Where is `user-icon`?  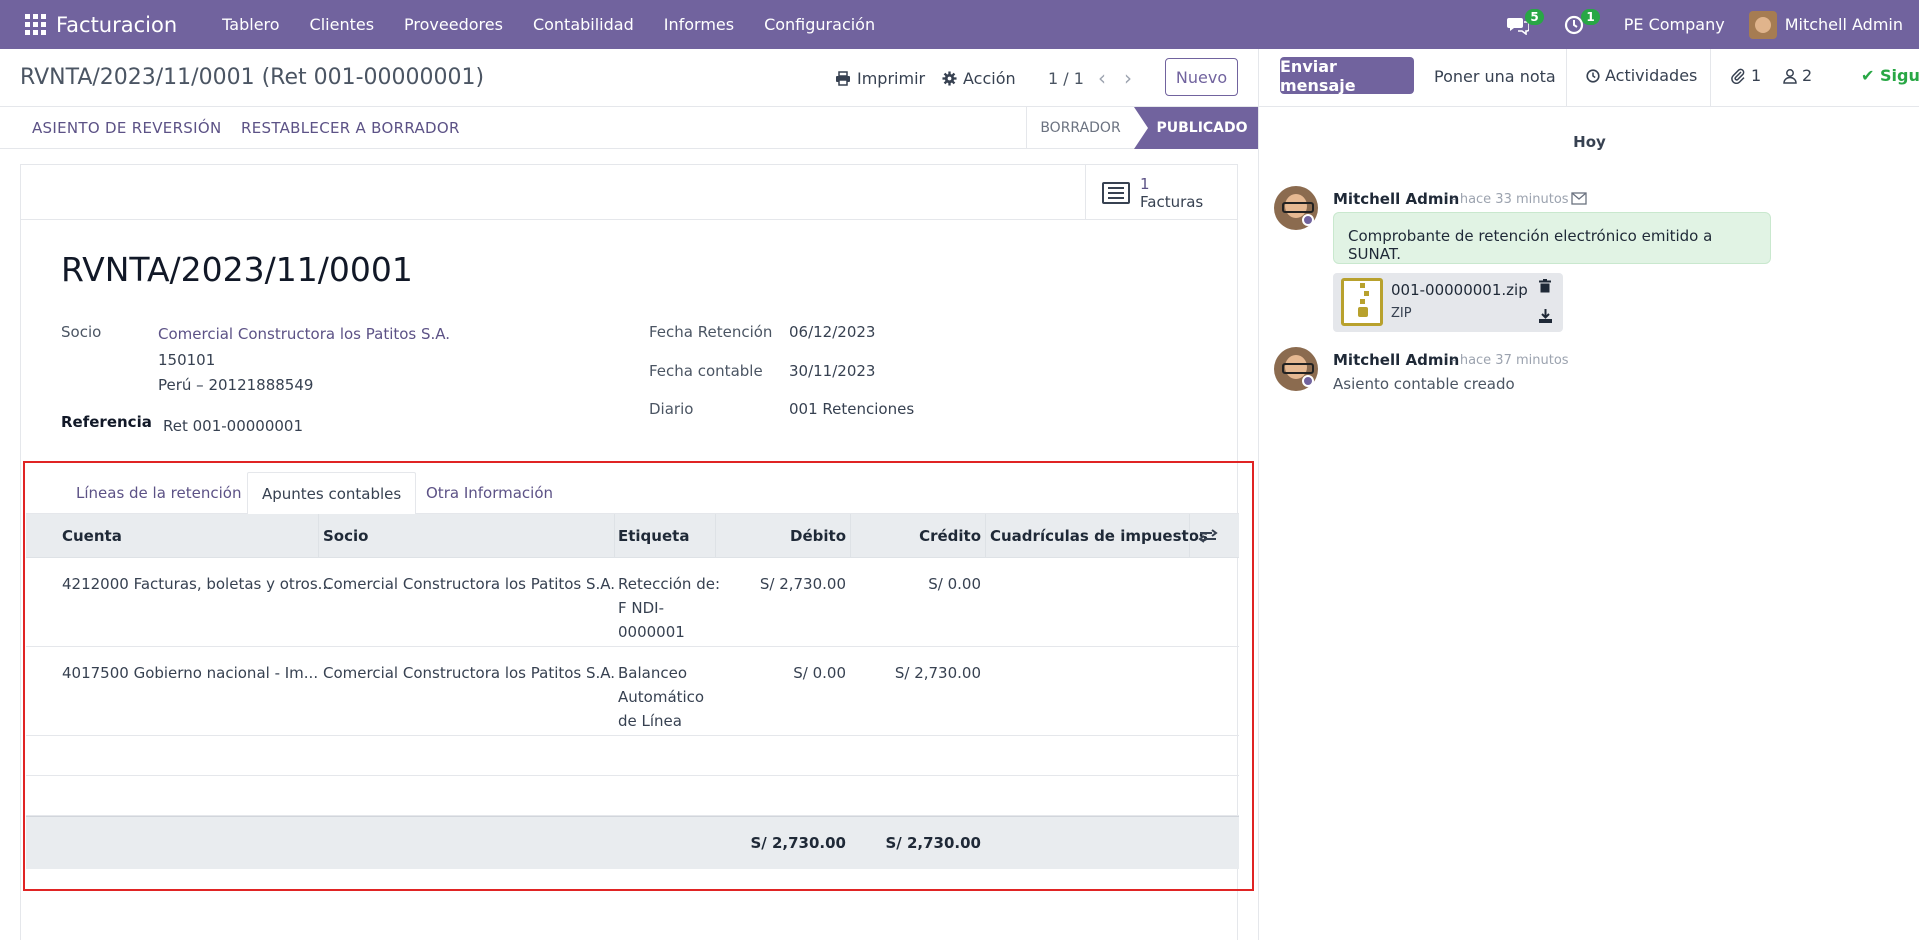
user-icon is located at coordinates (1790, 76).